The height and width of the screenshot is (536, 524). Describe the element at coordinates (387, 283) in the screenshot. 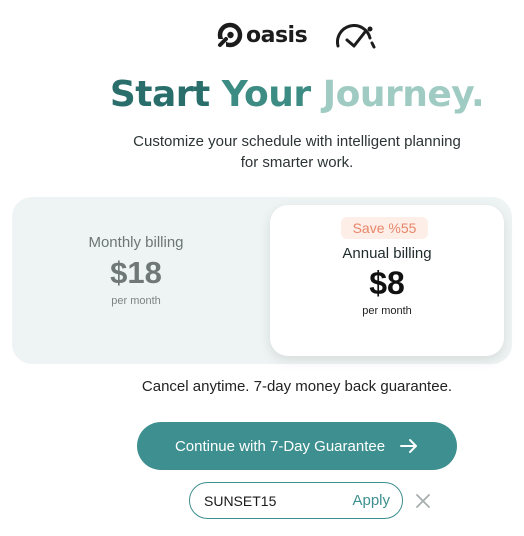

I see `annual-price: $8` at that location.